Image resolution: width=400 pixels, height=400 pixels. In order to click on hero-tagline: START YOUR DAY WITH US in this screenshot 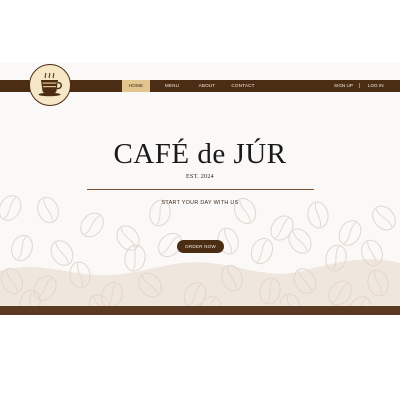, I will do `click(200, 203)`.